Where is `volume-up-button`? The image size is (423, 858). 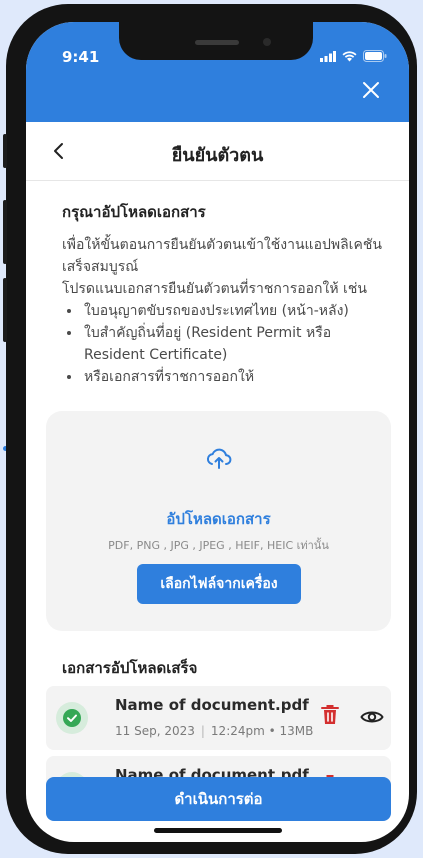 volume-up-button is located at coordinates (5, 232).